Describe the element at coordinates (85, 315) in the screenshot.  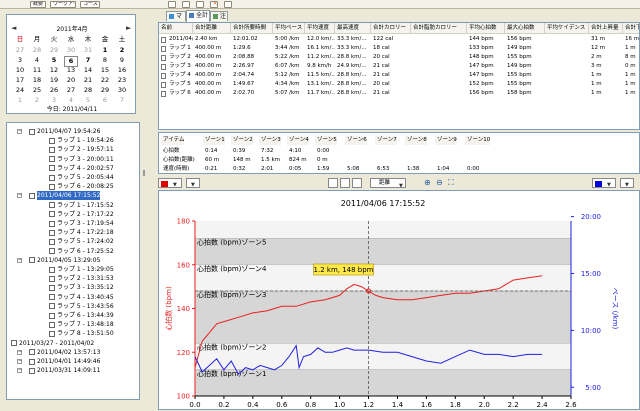
I see `tree-lap-item: ラップ 6 - 13:44:39` at that location.